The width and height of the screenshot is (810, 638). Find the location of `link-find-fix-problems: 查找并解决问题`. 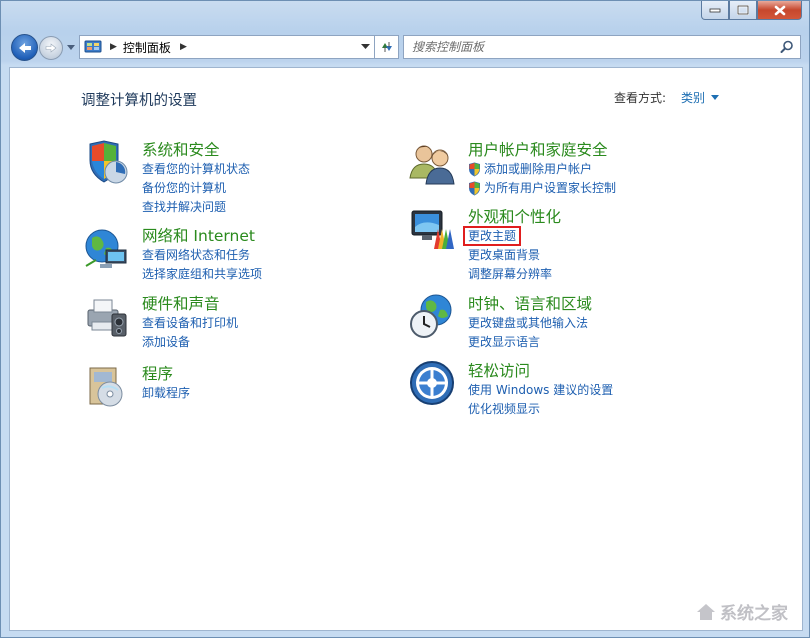

link-find-fix-problems: 查找并解决问题 is located at coordinates (196, 207).